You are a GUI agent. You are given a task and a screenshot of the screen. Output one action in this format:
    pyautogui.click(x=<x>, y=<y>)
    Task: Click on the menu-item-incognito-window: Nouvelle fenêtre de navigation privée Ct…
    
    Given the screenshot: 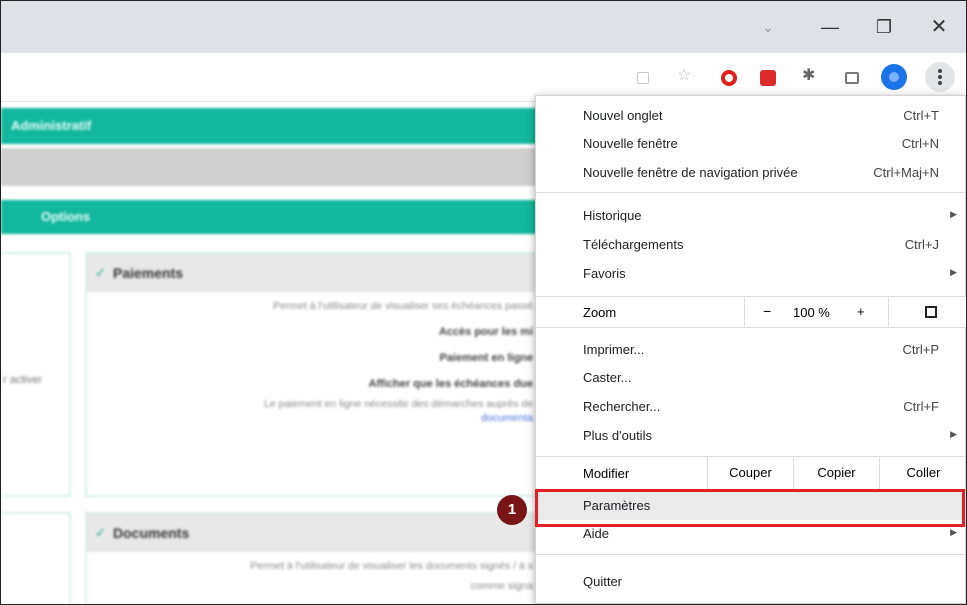 What is the action you would take?
    pyautogui.click(x=751, y=173)
    